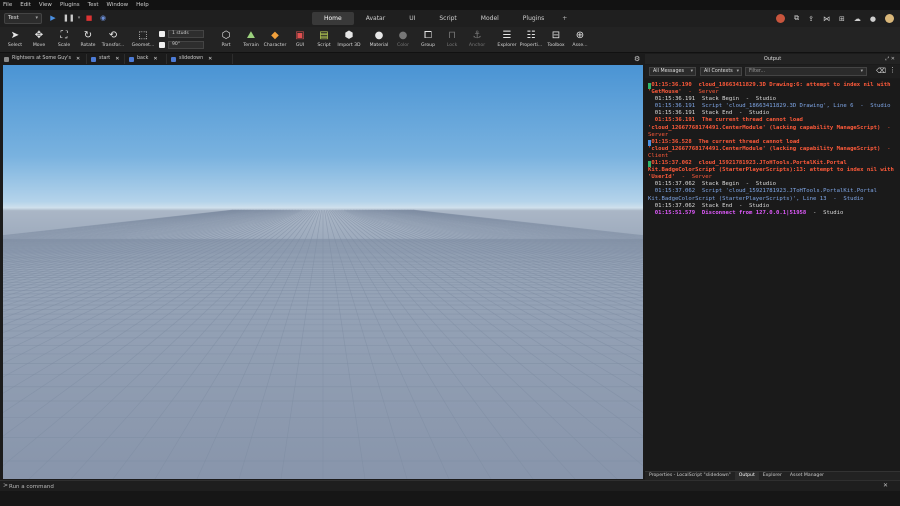  I want to click on output-filter-input: Filter... ▾, so click(806, 71).